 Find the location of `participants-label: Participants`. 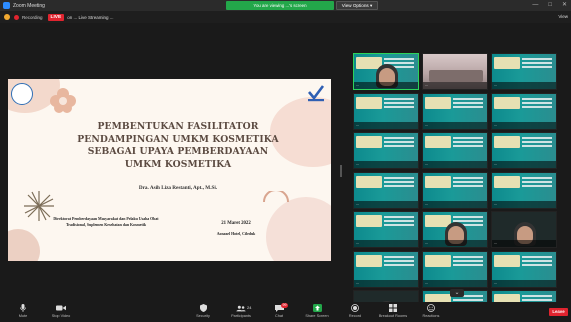

participants-label: Participants is located at coordinates (241, 316).